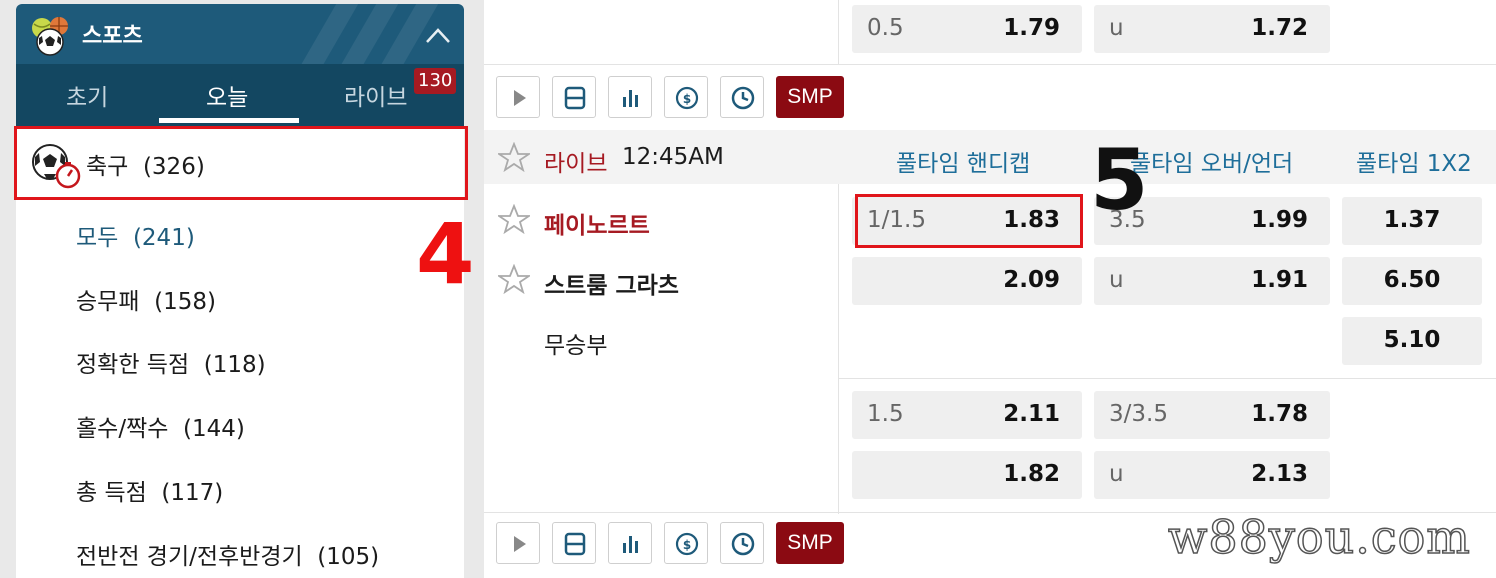  I want to click on odds-handicap-away: 2.09, so click(967, 281).